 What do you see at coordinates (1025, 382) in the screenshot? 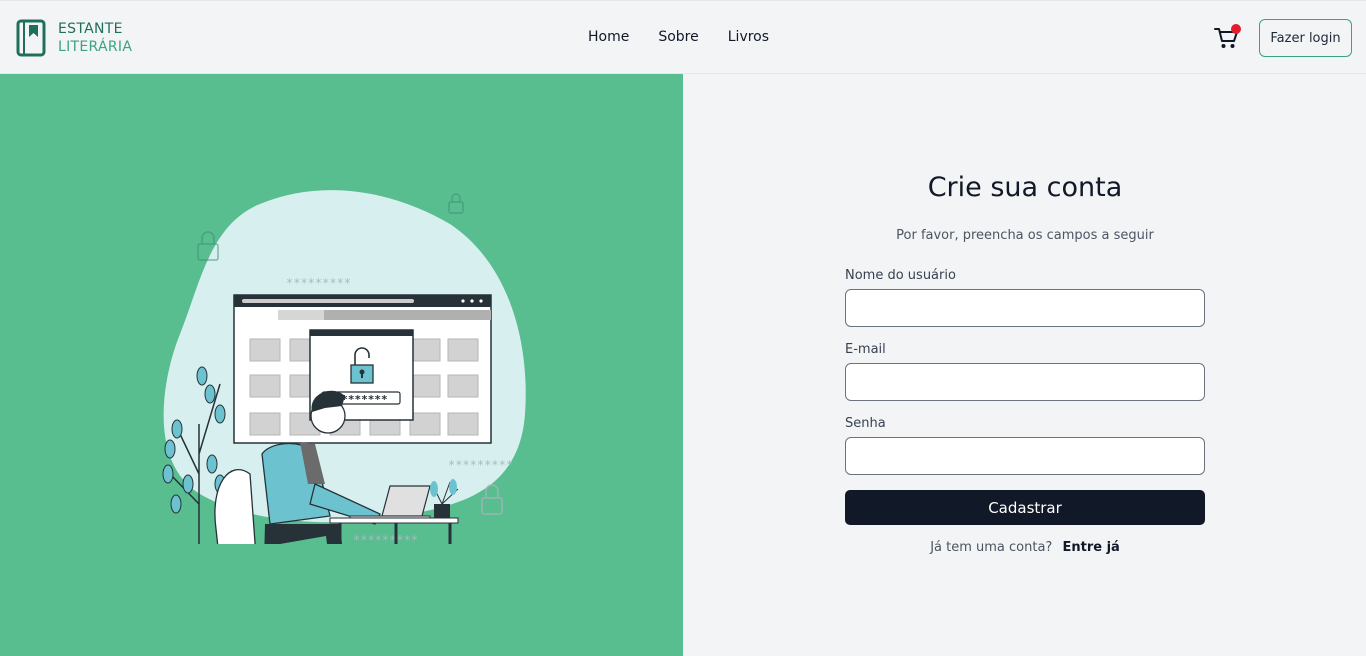
I see `email-input` at bounding box center [1025, 382].